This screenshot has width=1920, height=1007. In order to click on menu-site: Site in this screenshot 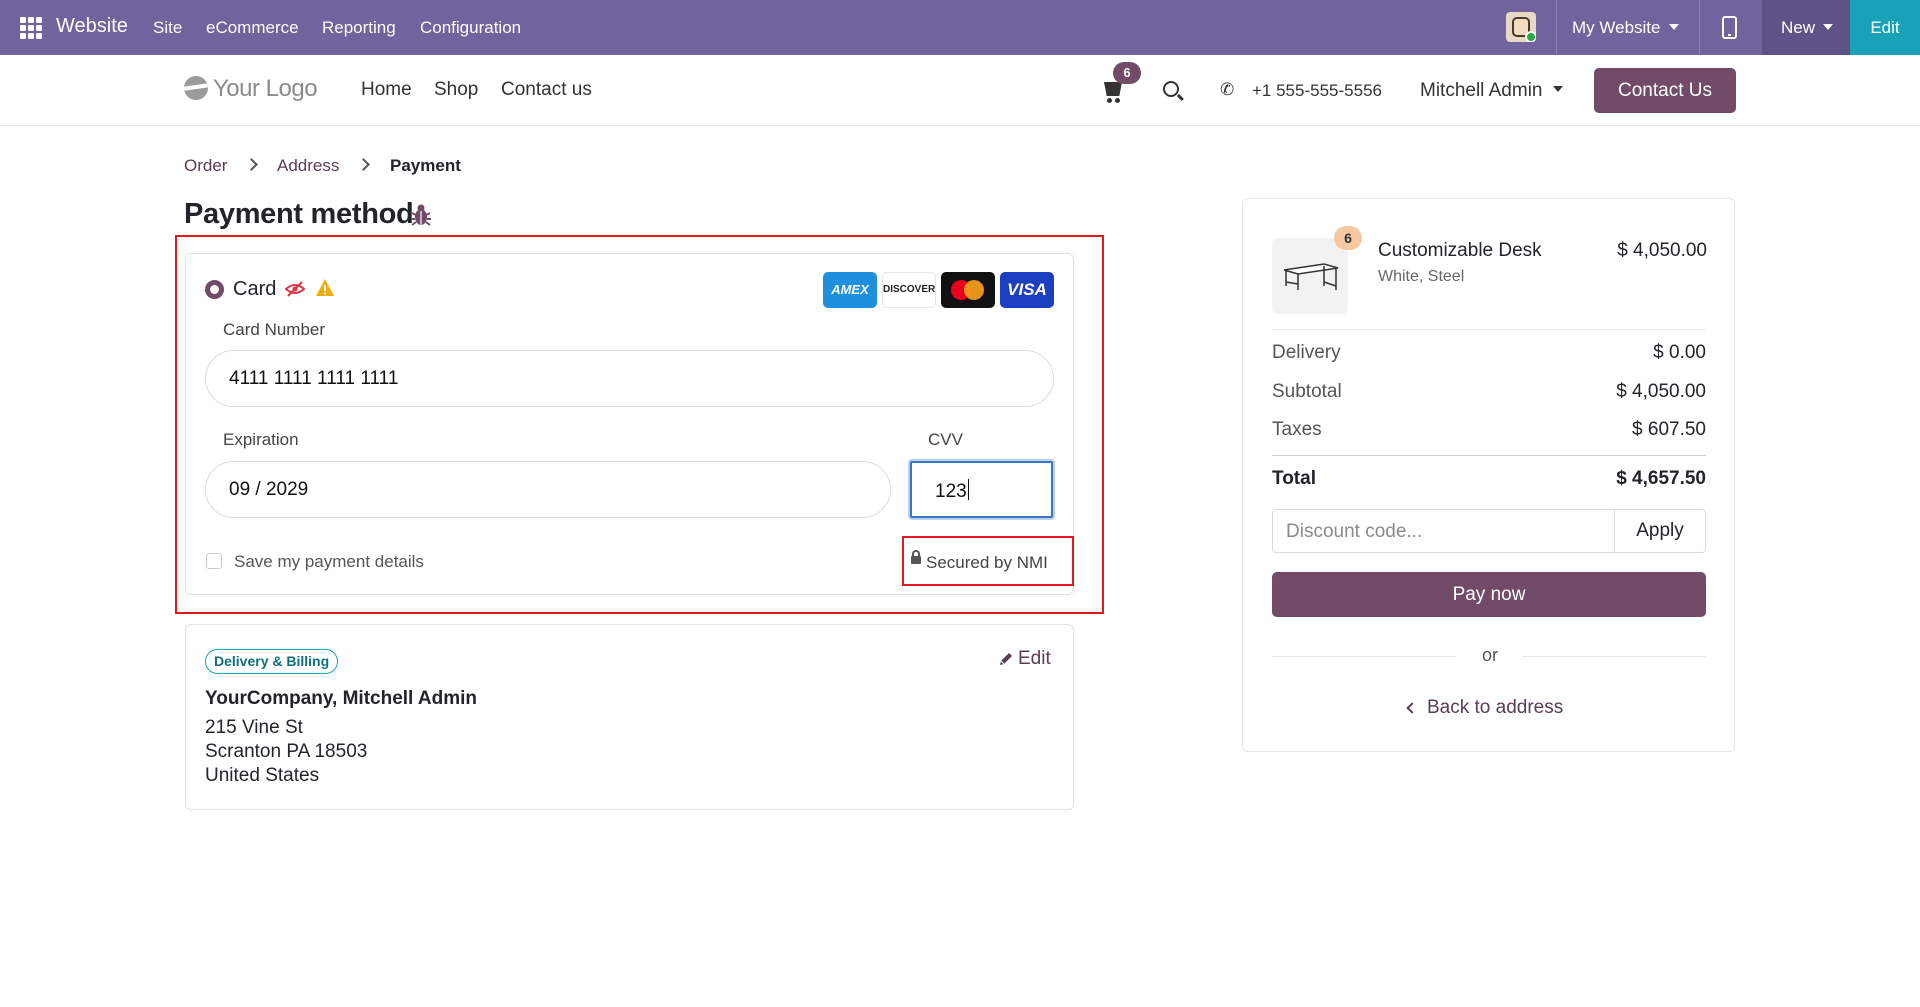, I will do `click(167, 28)`.